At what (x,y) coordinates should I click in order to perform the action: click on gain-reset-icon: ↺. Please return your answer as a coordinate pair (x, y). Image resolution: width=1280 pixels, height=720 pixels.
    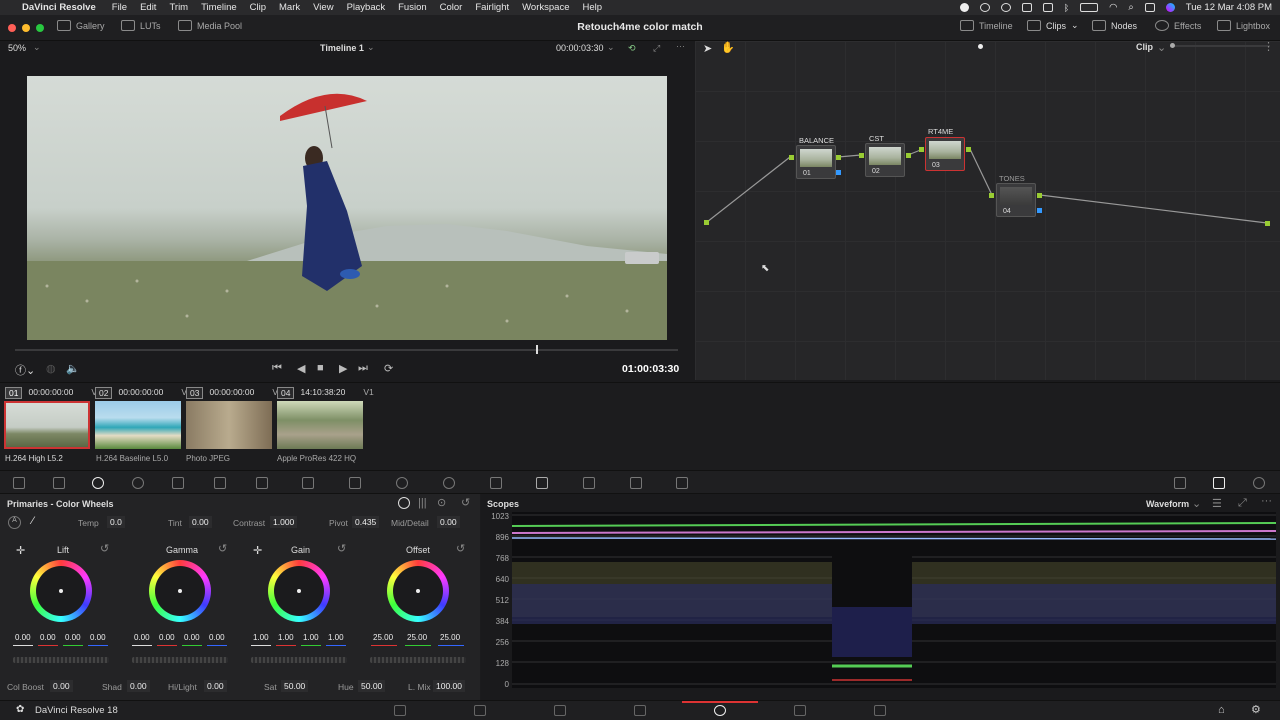
    Looking at the image, I should click on (341, 548).